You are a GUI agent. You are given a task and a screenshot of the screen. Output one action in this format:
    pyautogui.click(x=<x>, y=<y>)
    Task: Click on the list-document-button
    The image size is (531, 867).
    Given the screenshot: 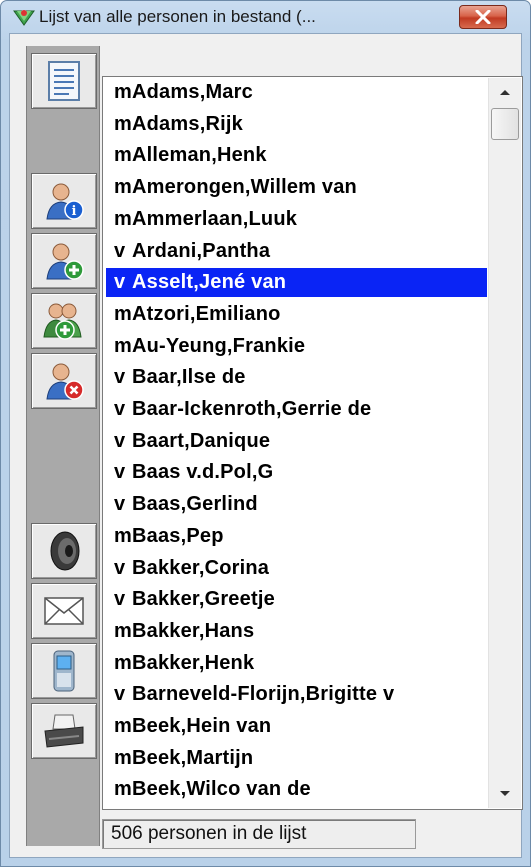 What is the action you would take?
    pyautogui.click(x=64, y=81)
    